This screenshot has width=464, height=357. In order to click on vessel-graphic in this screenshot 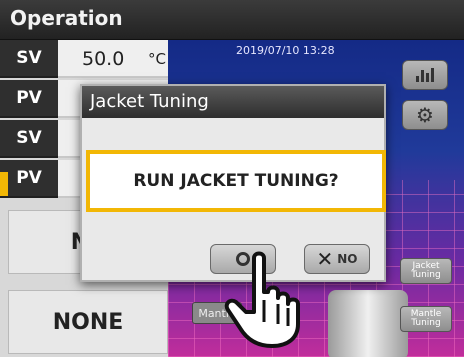, I will do `click(368, 323)`.